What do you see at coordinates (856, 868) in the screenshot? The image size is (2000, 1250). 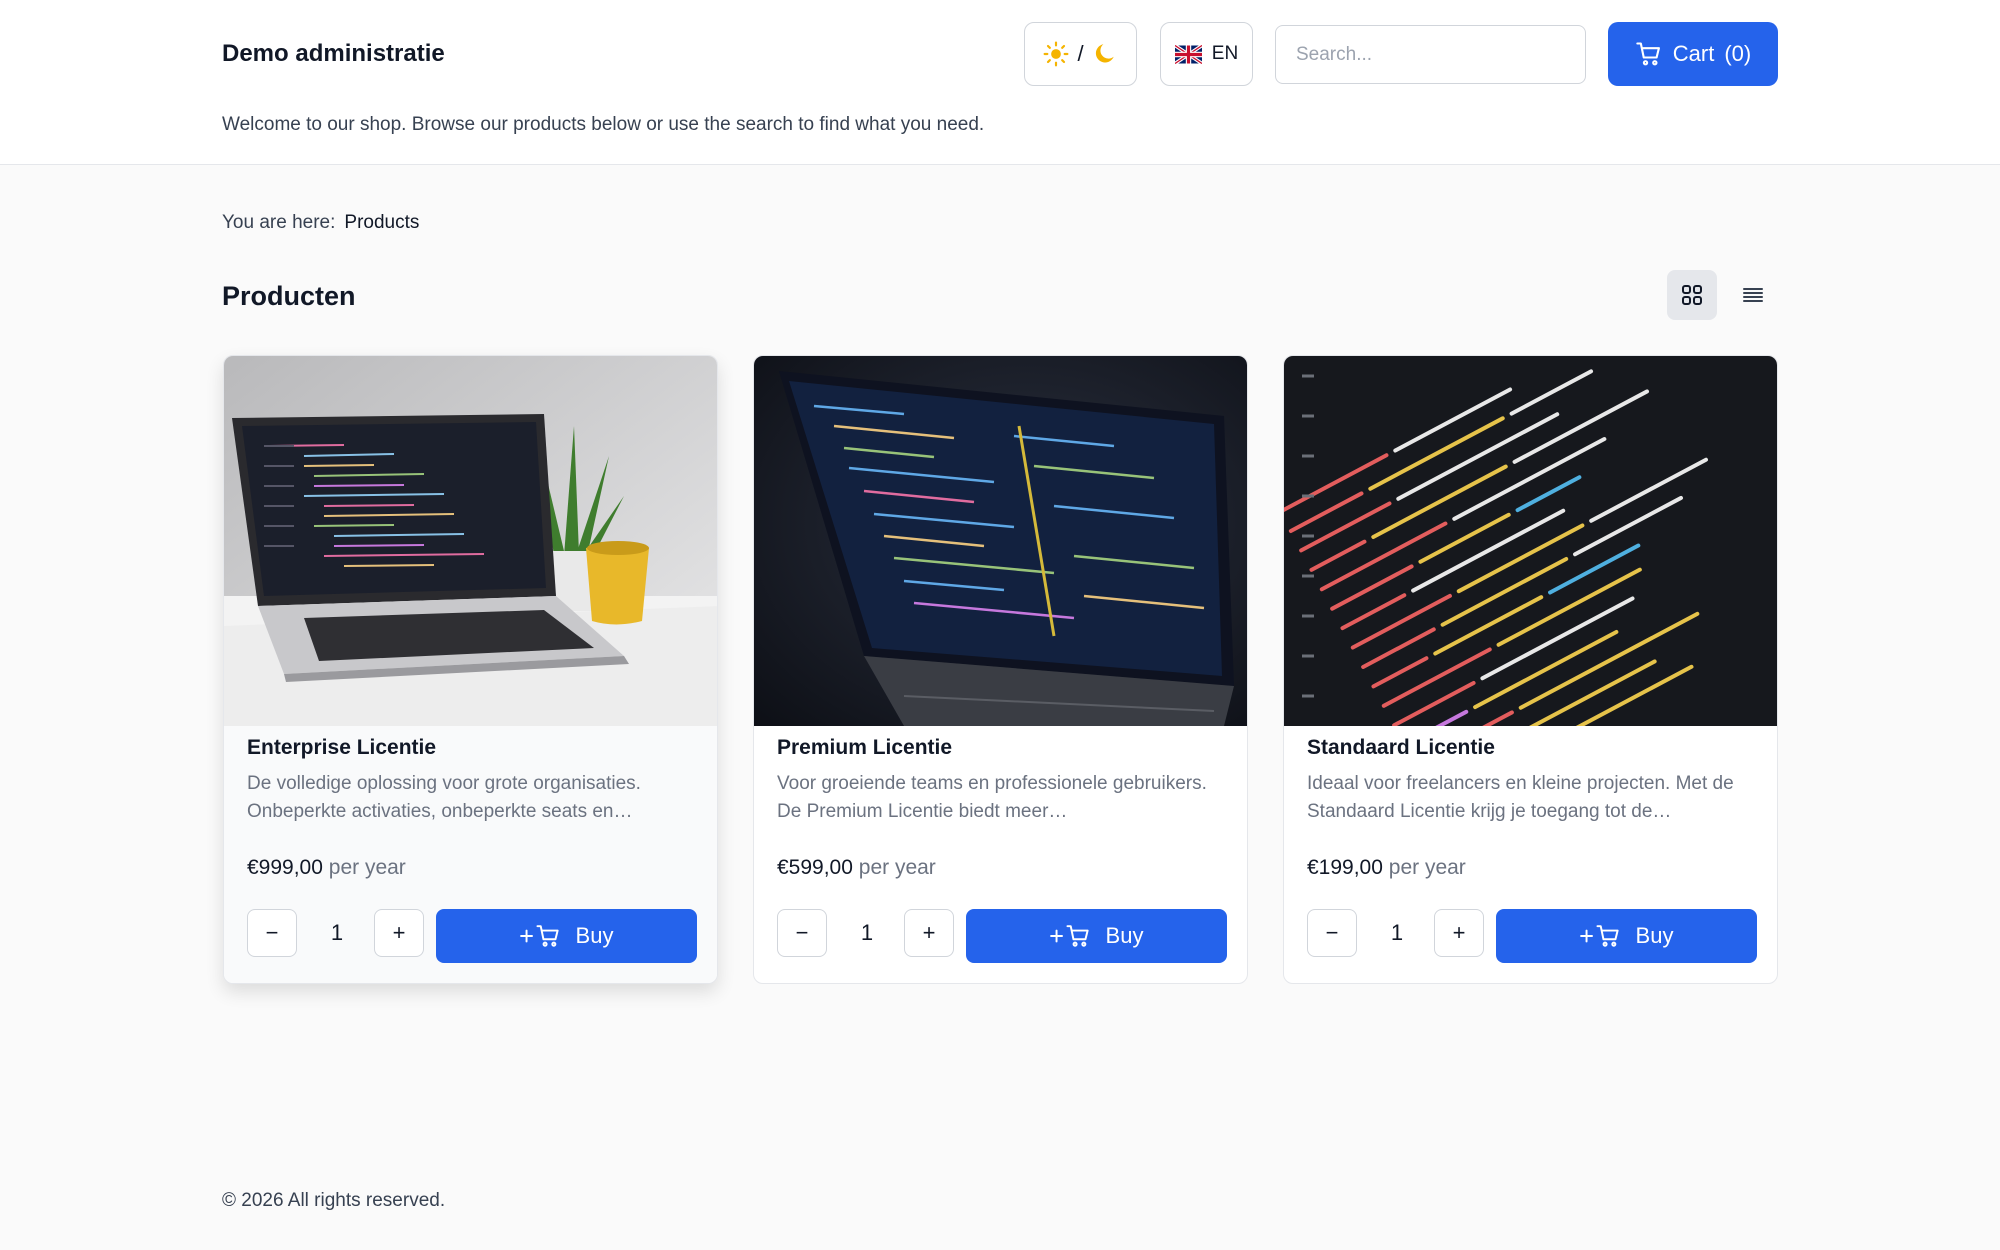 I see `product-price: €599,00 per year` at bounding box center [856, 868].